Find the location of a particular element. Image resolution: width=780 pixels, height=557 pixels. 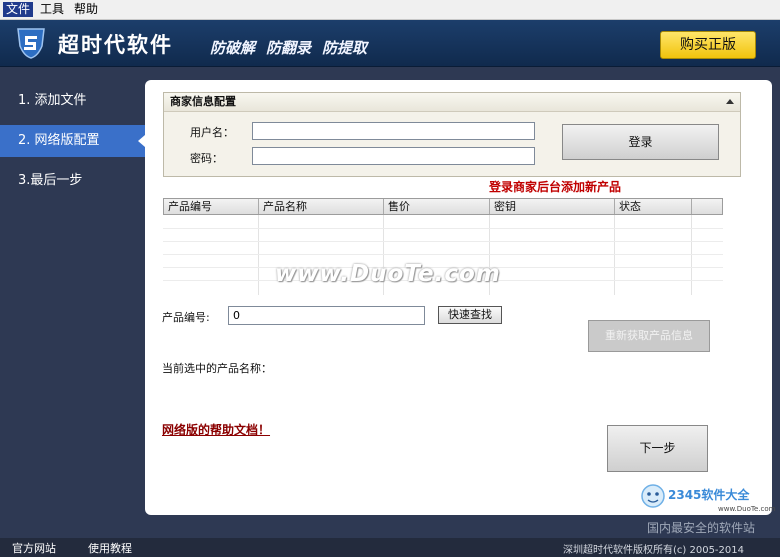

table-header: 产品编号 产品名称 售价 密钥 状态 is located at coordinates (443, 206).